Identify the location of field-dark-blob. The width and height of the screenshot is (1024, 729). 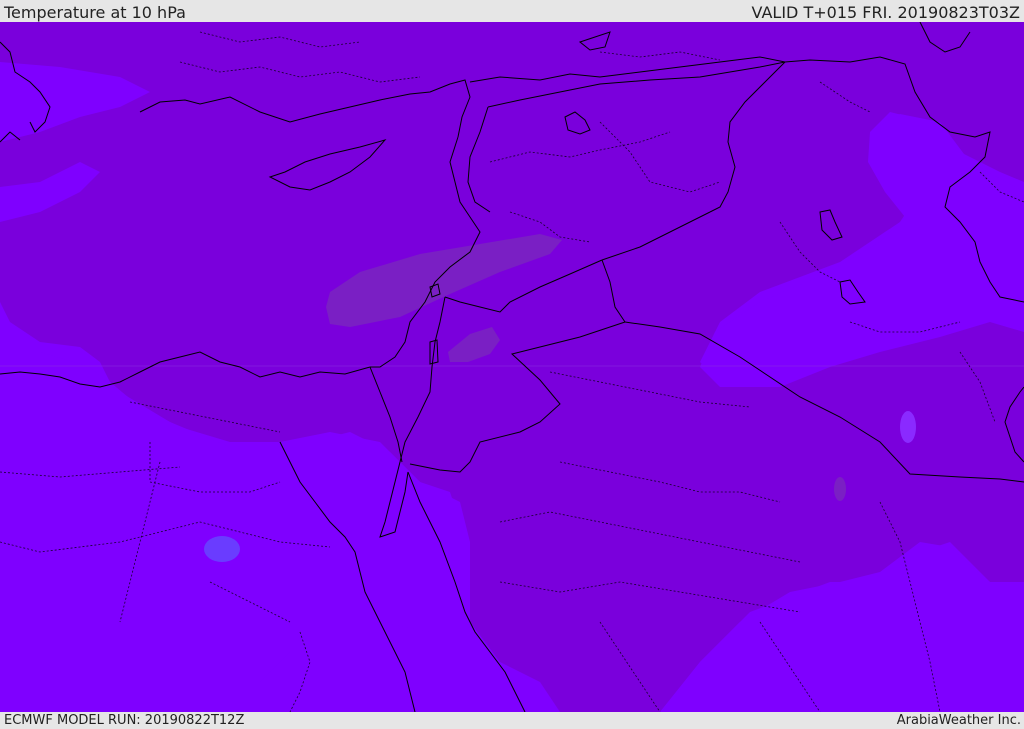
(840, 489).